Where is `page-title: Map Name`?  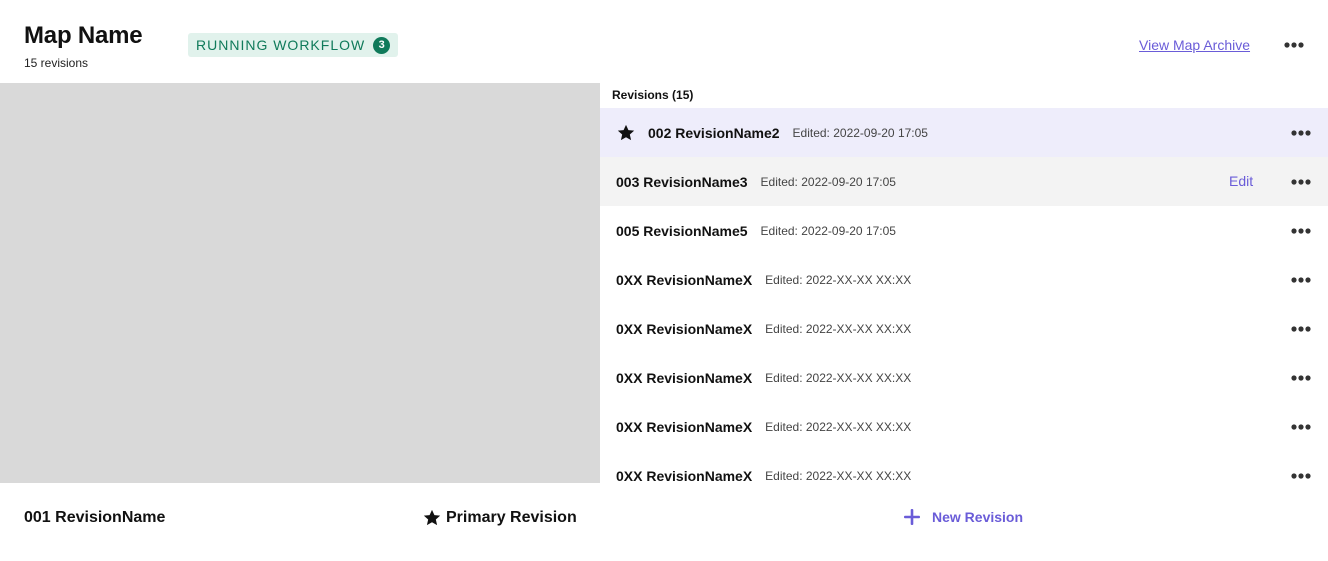
page-title: Map Name is located at coordinates (83, 35).